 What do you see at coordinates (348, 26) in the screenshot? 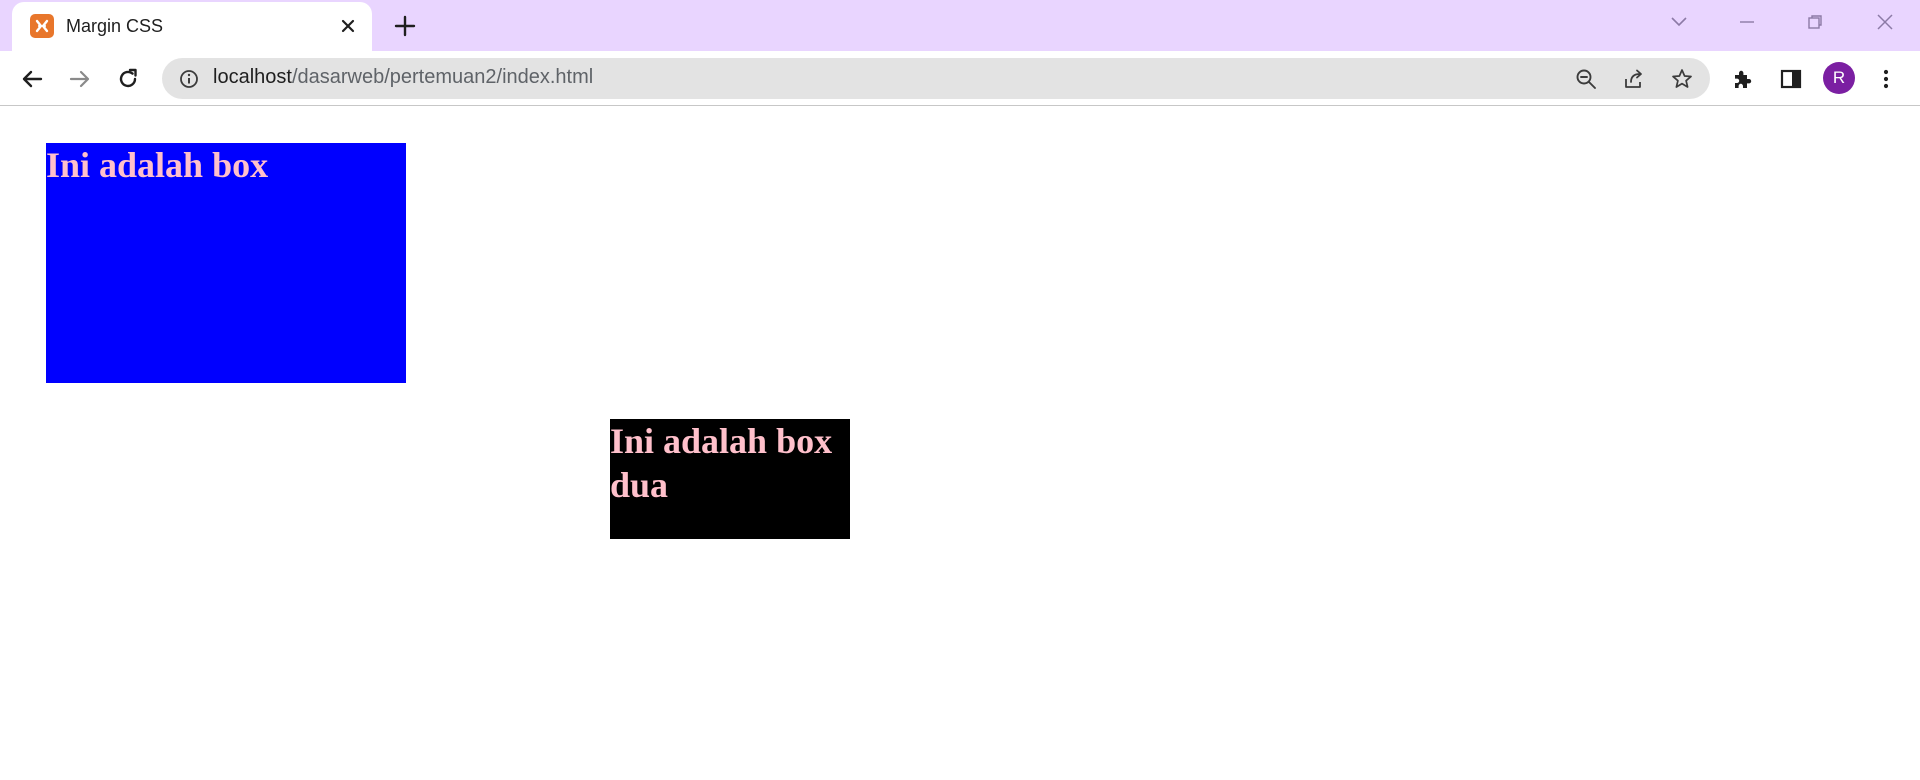
I see `close-icon` at bounding box center [348, 26].